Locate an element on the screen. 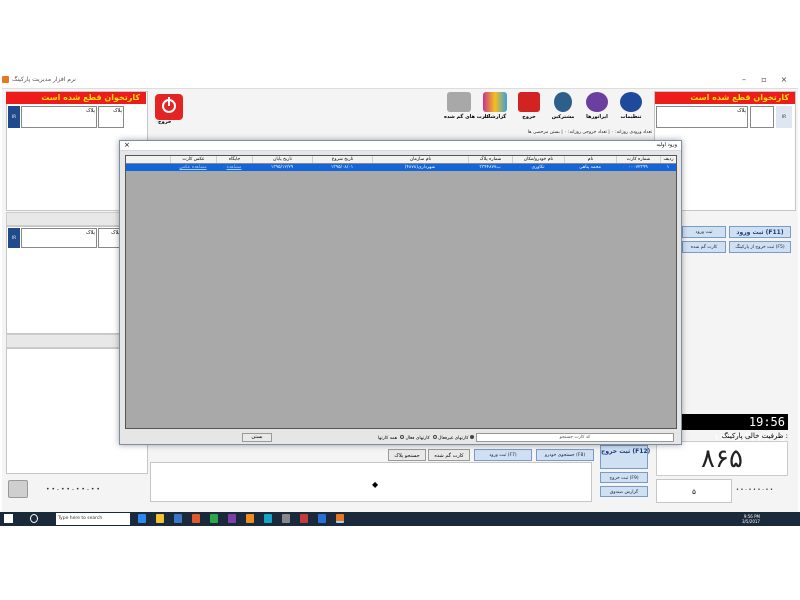 The image size is (800, 600). column-header: نام is located at coordinates (590, 159).